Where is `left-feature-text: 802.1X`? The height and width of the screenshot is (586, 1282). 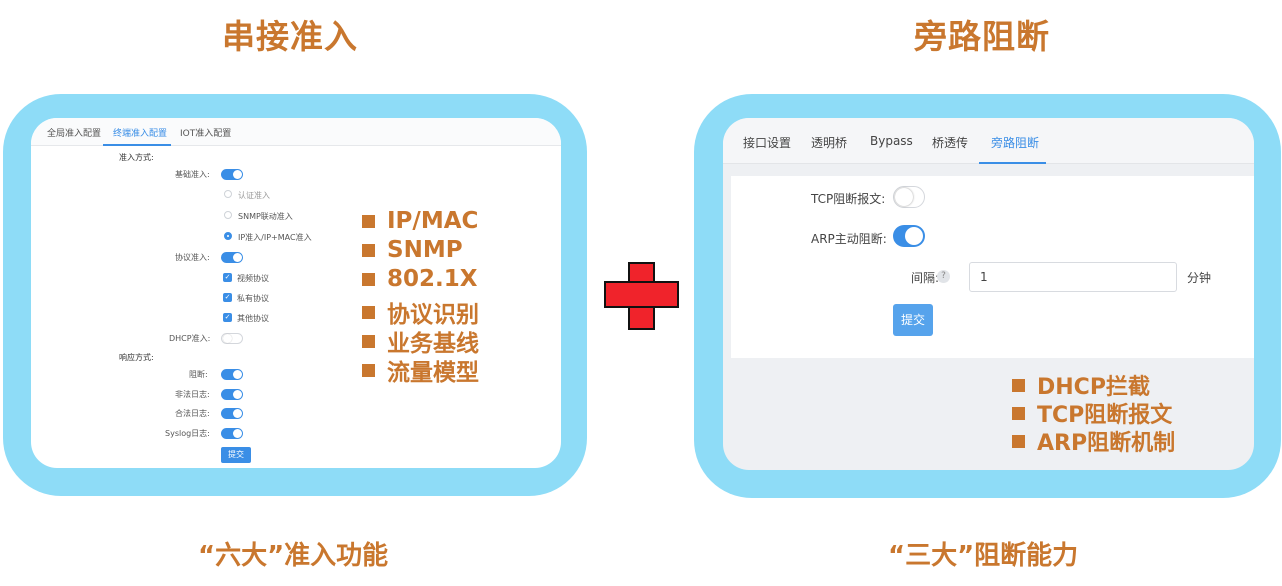 left-feature-text: 802.1X is located at coordinates (432, 279).